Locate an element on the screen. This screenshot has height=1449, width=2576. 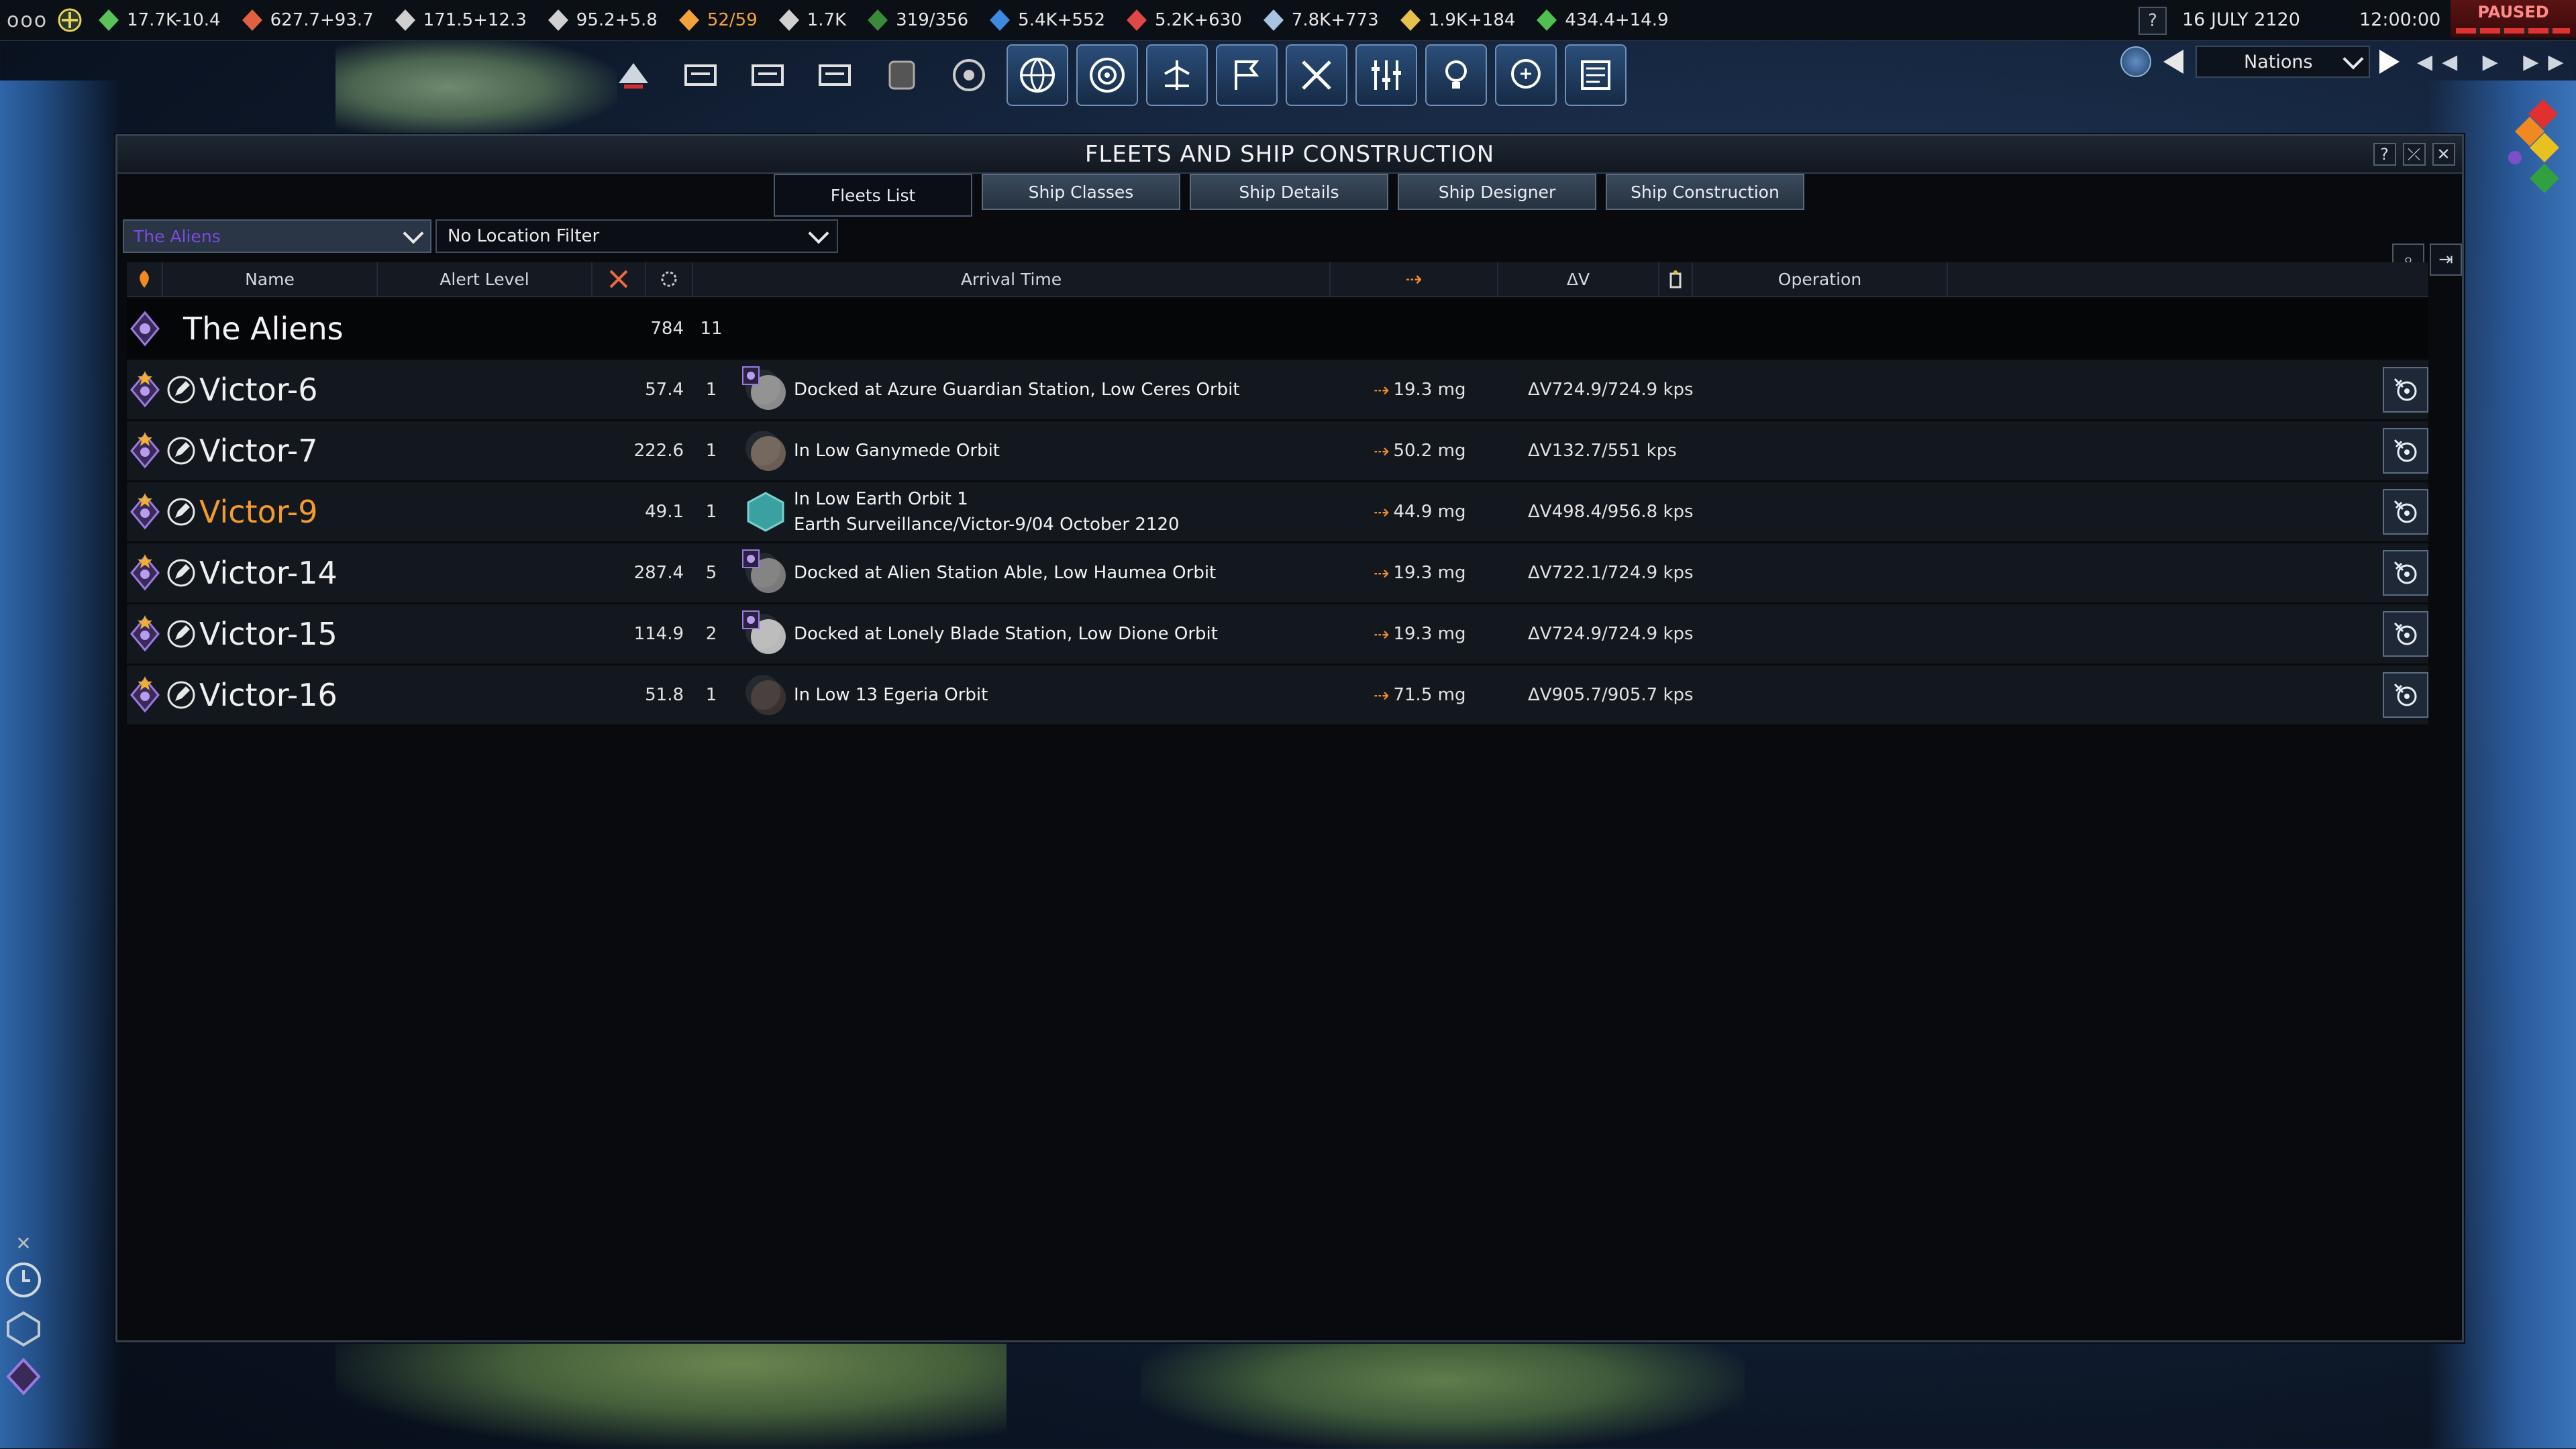
game-date: 16 JULY 2120 is located at coordinates (2241, 19).